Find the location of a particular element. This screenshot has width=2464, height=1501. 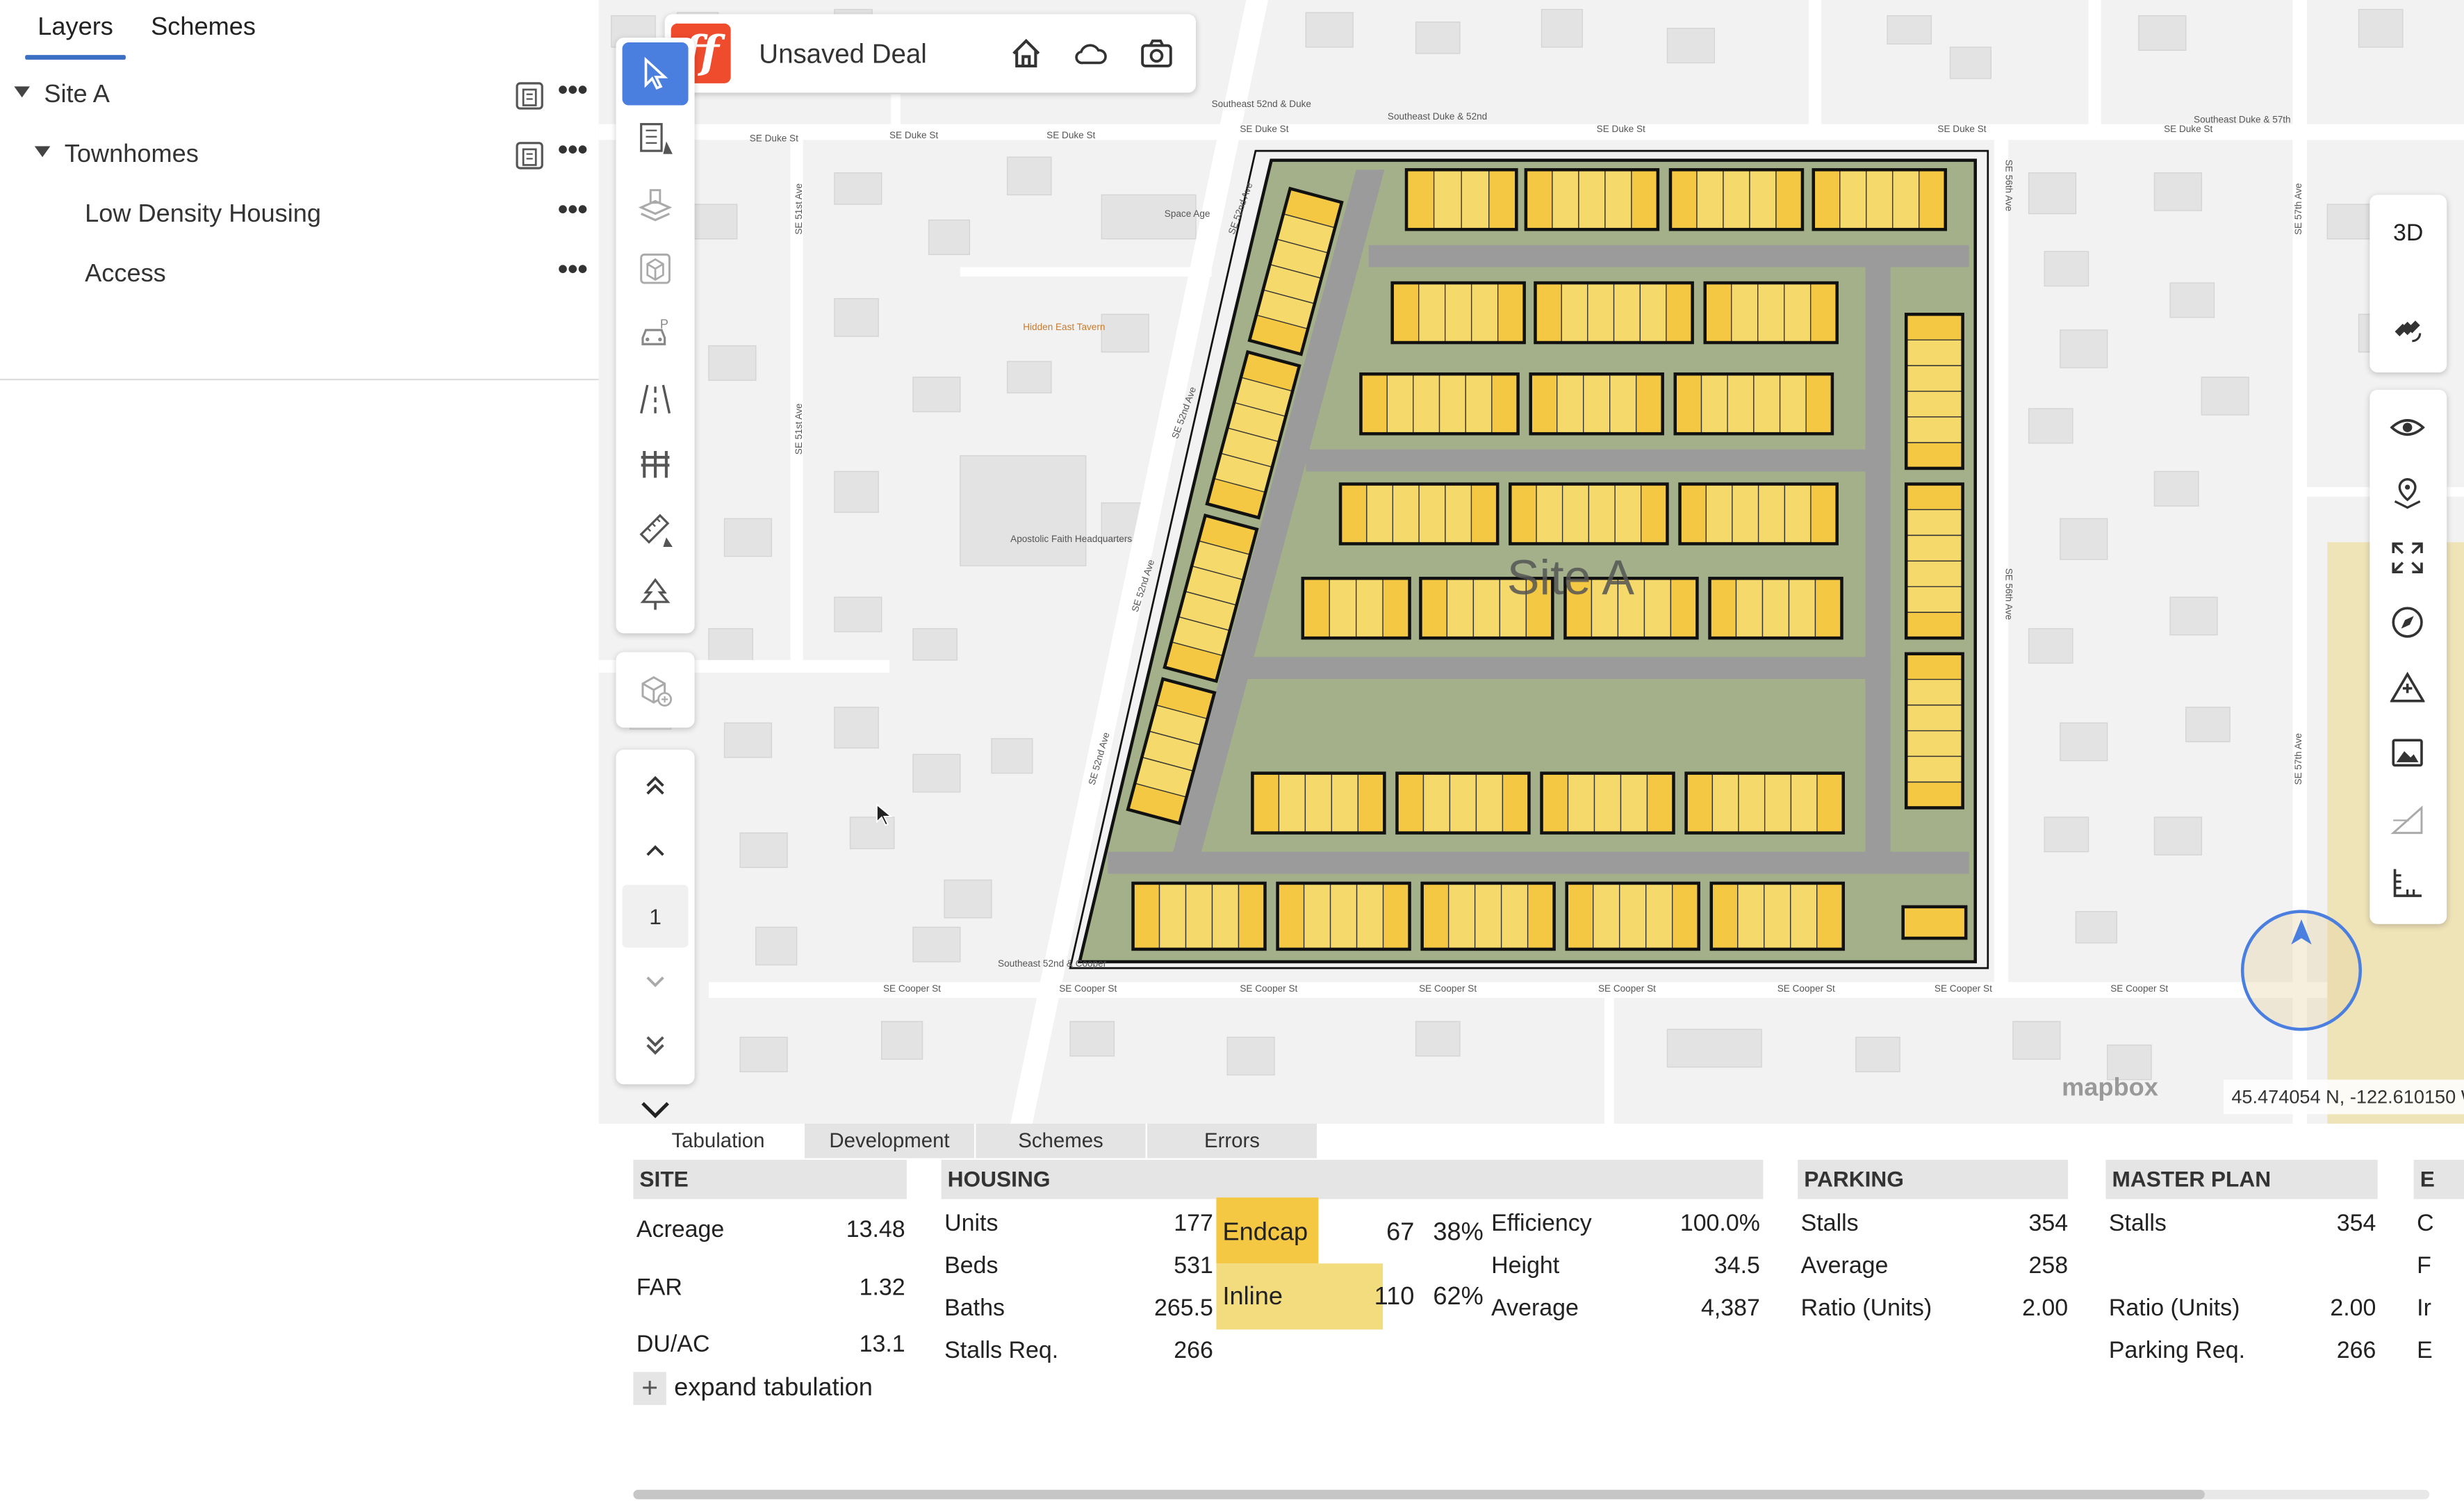

parking-tool: P is located at coordinates (656, 333).